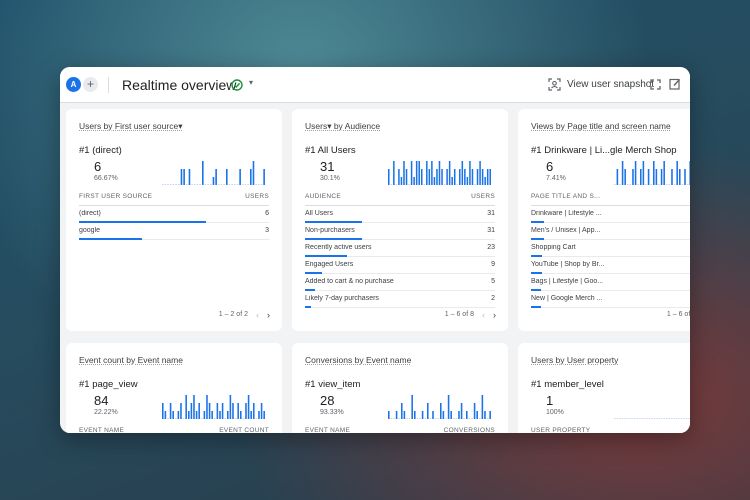 Image resolution: width=750 pixels, height=500 pixels. I want to click on table-row: Shopping Cart5, so click(610, 248).